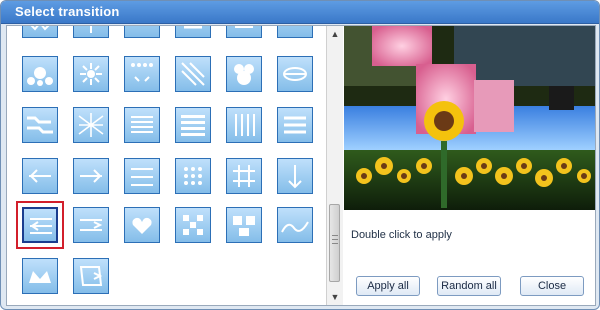 The height and width of the screenshot is (310, 600). I want to click on dissolve-transition-icon, so click(142, 74).